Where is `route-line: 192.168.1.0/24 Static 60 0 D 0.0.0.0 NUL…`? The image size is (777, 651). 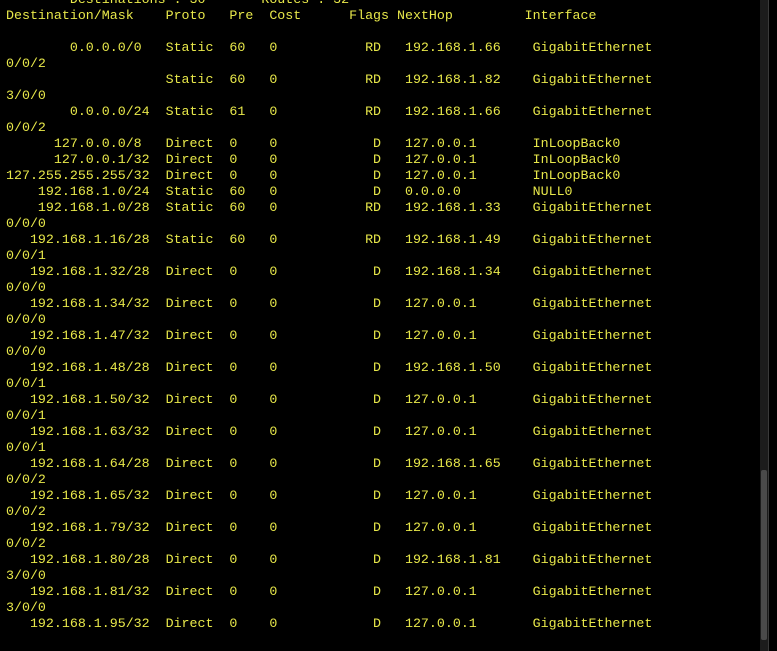 route-line: 192.168.1.0/24 Static 60 0 D 0.0.0.0 NUL… is located at coordinates (289, 191).